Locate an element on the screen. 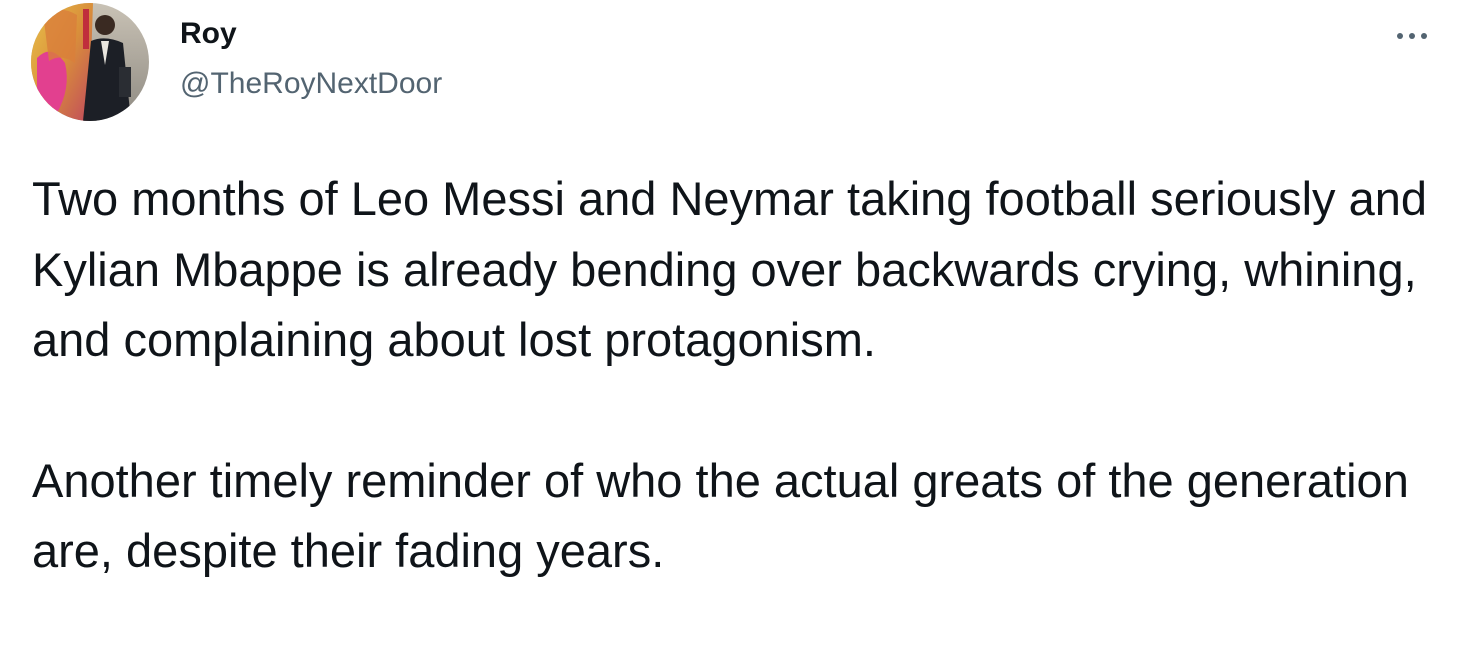 This screenshot has height=646, width=1460. author-handle: @TheRoyNextDoor is located at coordinates (311, 84).